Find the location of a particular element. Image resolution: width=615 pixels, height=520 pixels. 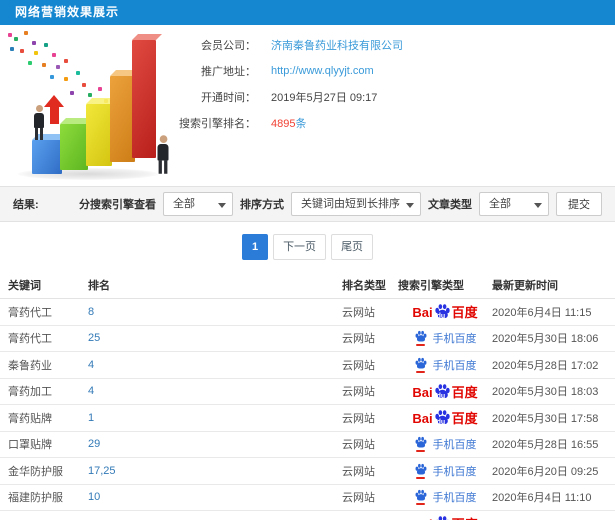

open-time-label: 开通时间： is located at coordinates (228, 98).